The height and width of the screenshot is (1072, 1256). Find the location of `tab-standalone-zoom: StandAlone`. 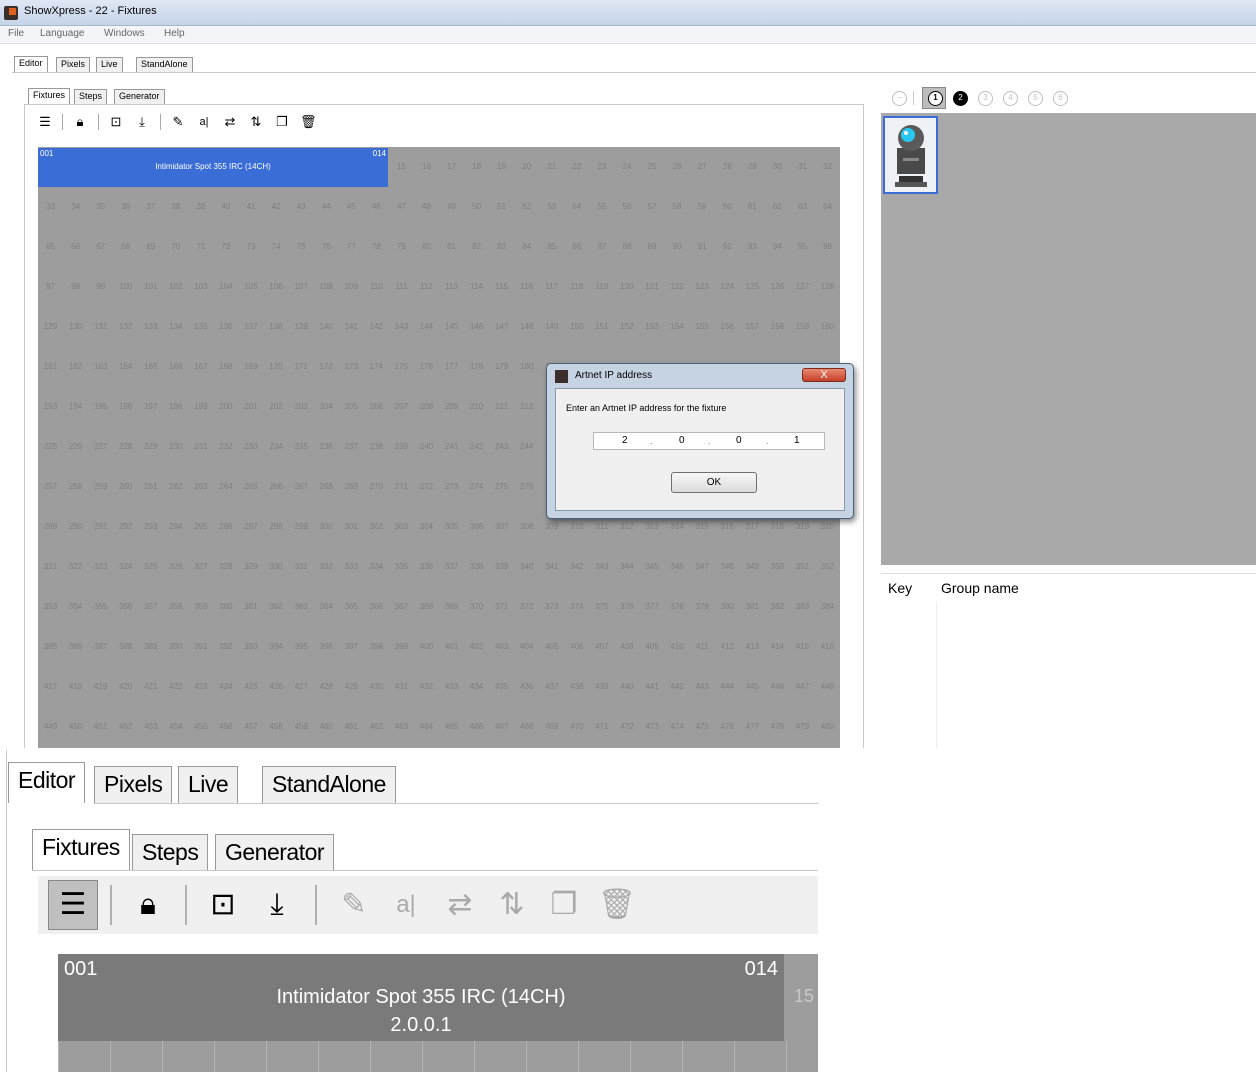

tab-standalone-zoom: StandAlone is located at coordinates (329, 784).